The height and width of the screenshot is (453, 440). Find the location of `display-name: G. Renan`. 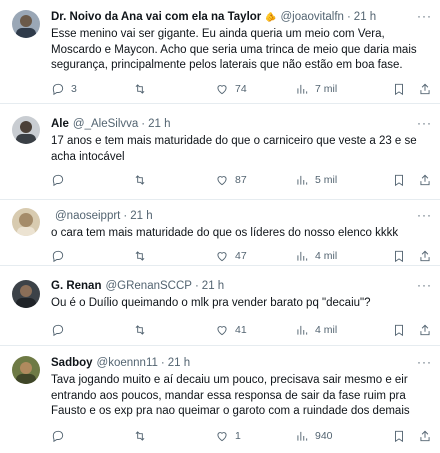

display-name: G. Renan is located at coordinates (76, 286).